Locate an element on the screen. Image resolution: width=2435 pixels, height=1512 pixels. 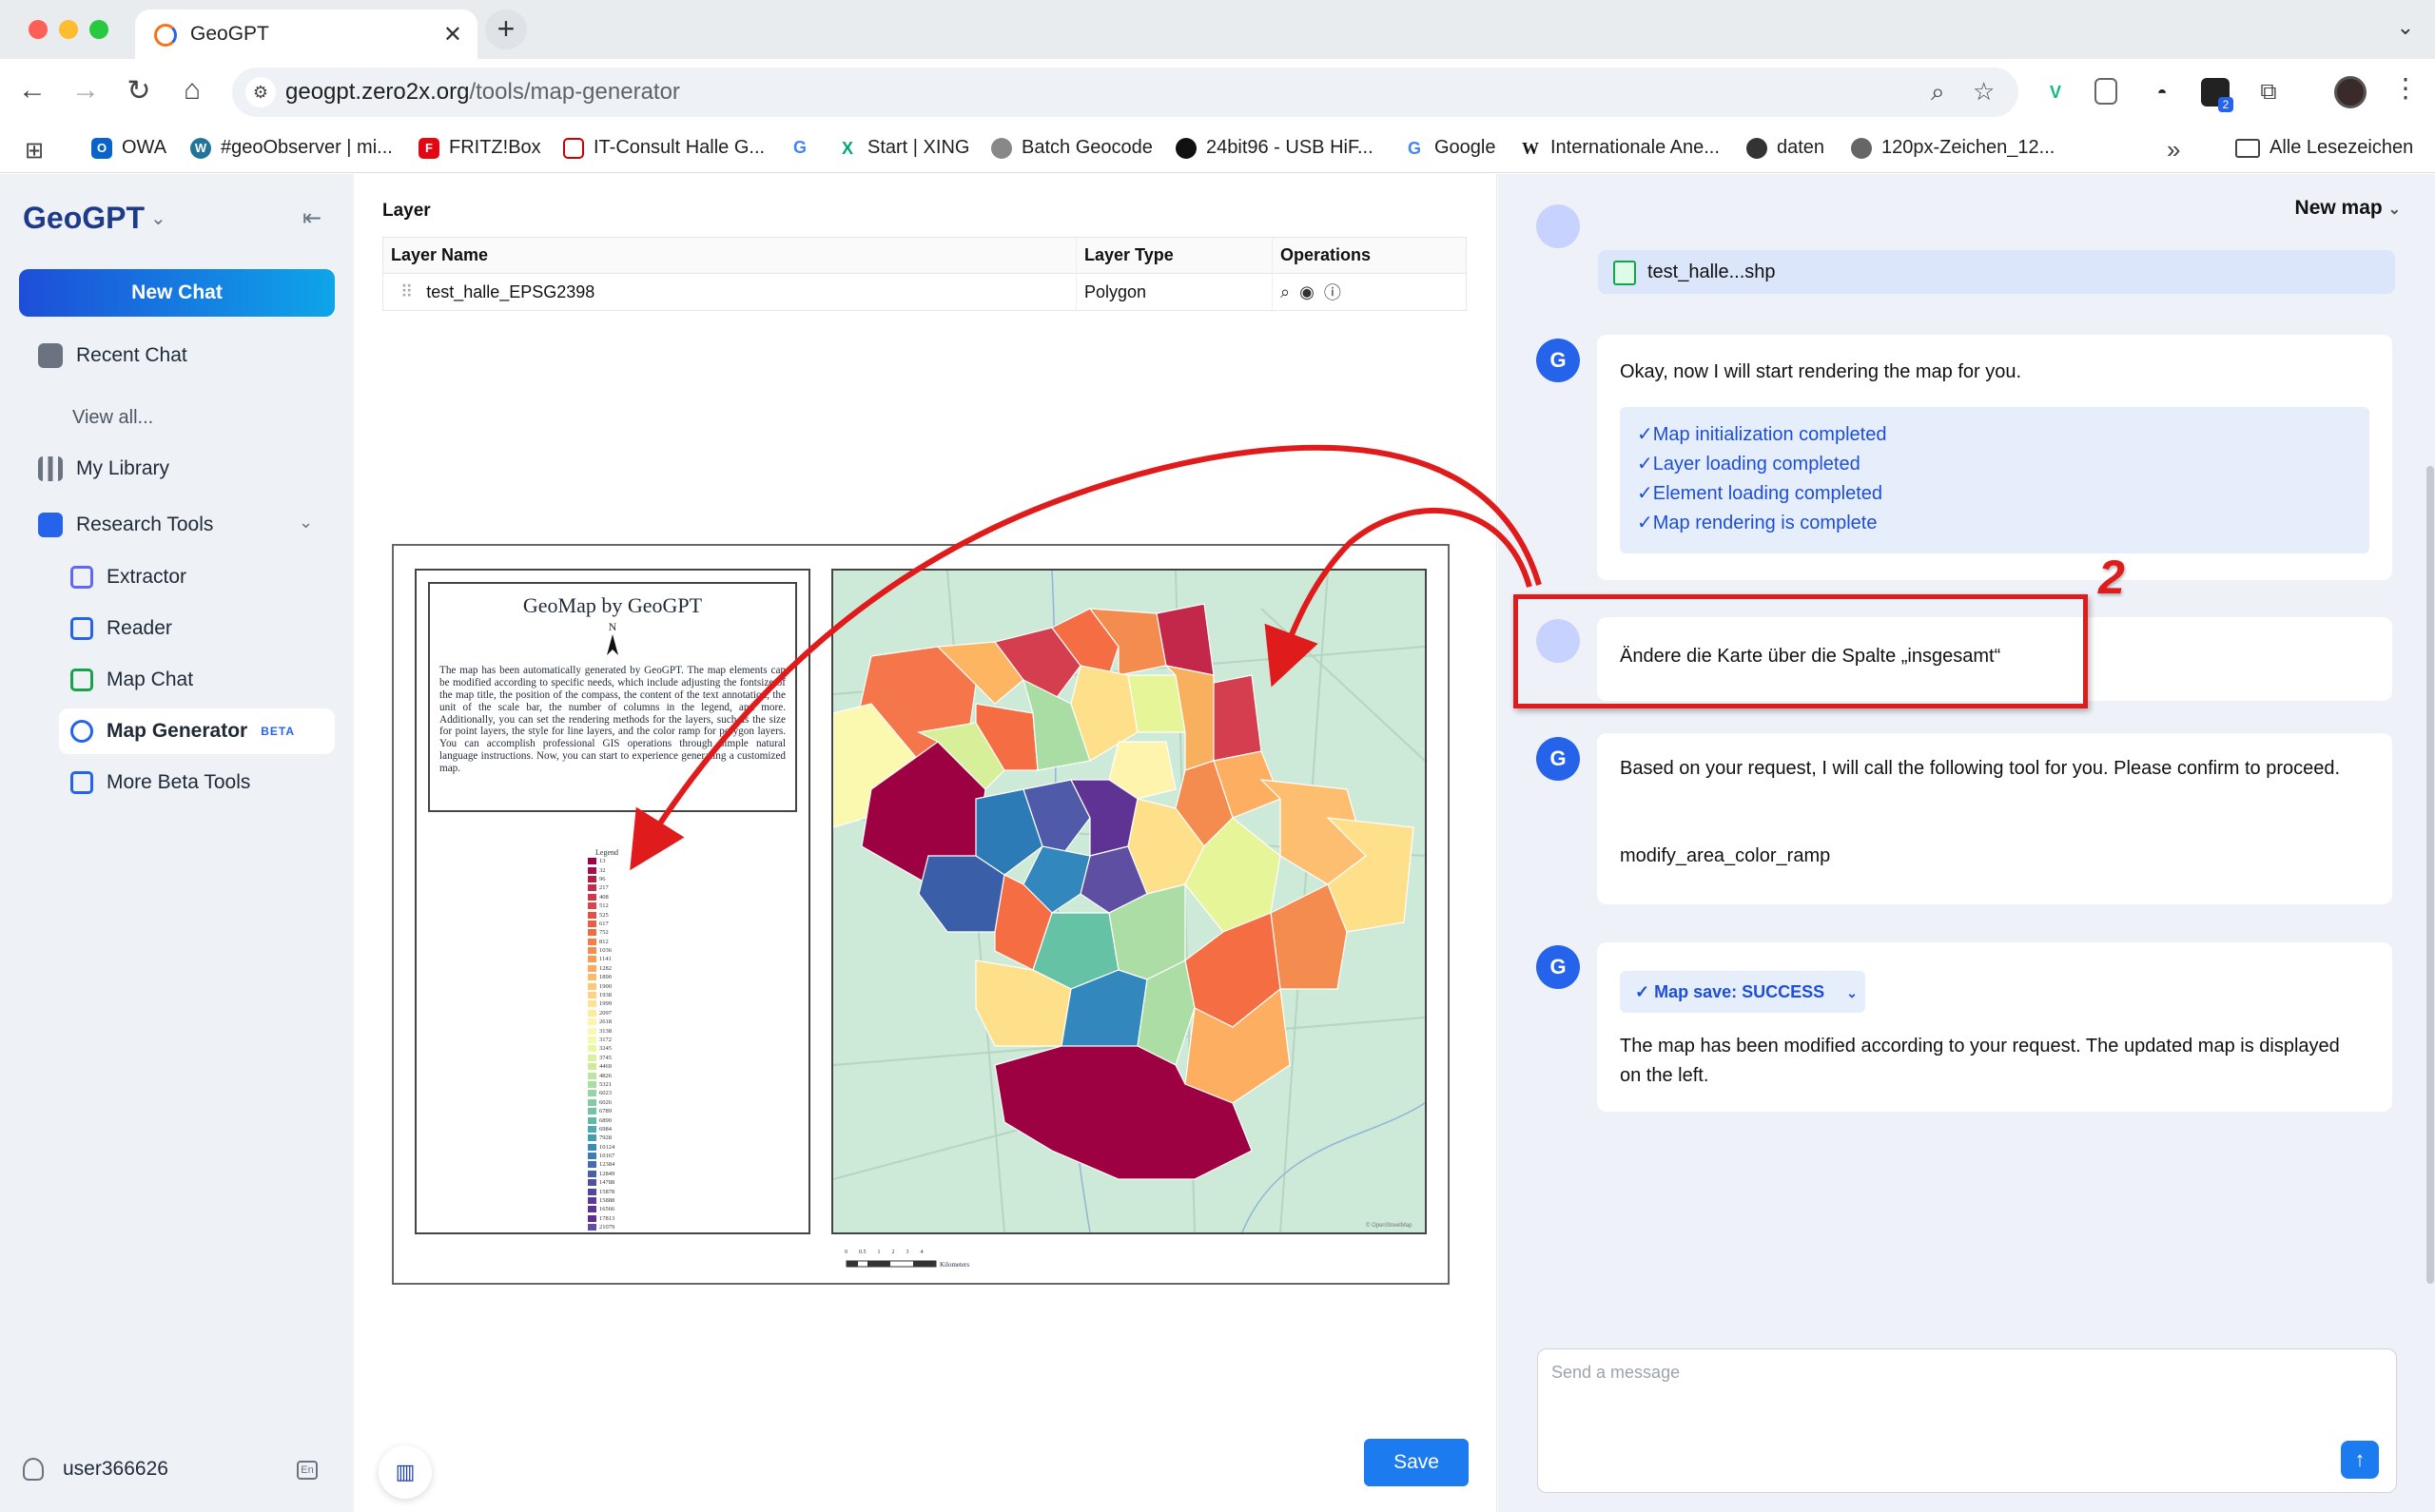
annotation-arrow-to-legend is located at coordinates (1086, 657).